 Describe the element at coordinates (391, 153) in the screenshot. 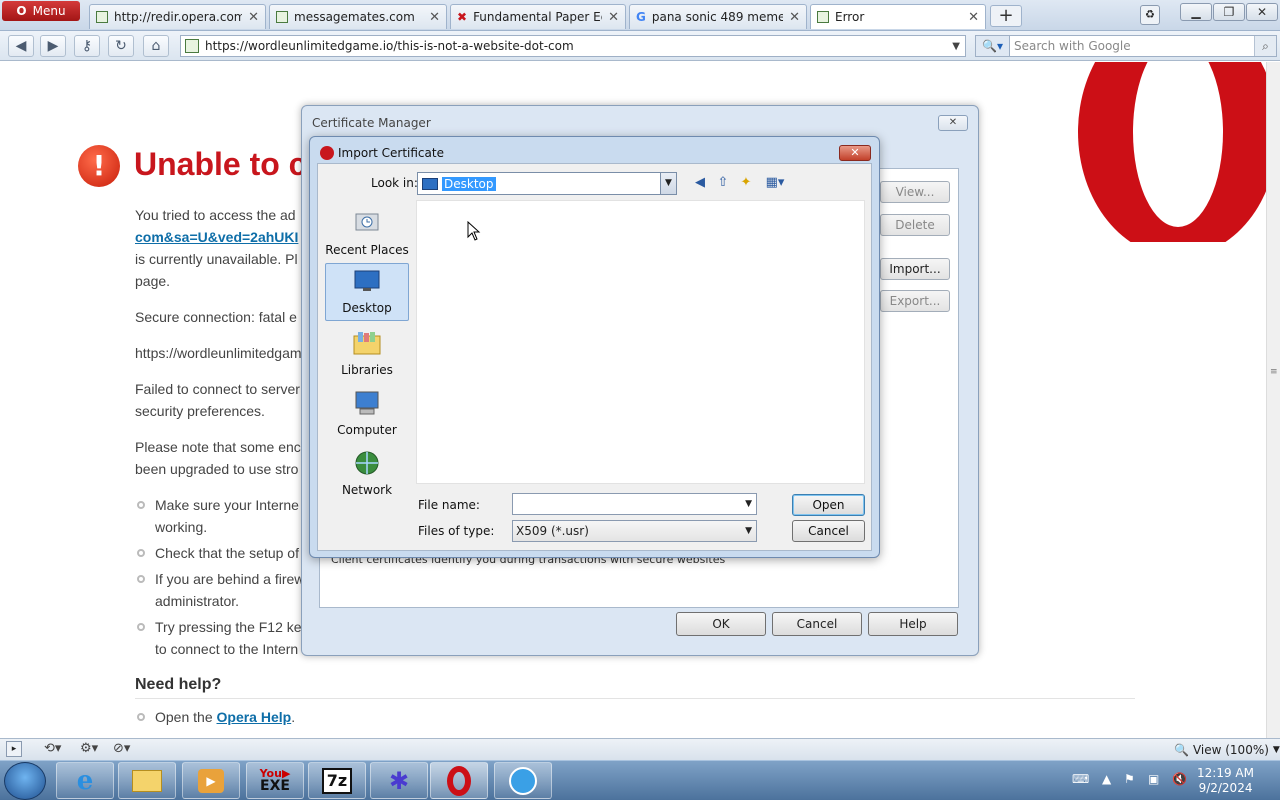

I see `import-dialog-title: Import Certificate` at that location.